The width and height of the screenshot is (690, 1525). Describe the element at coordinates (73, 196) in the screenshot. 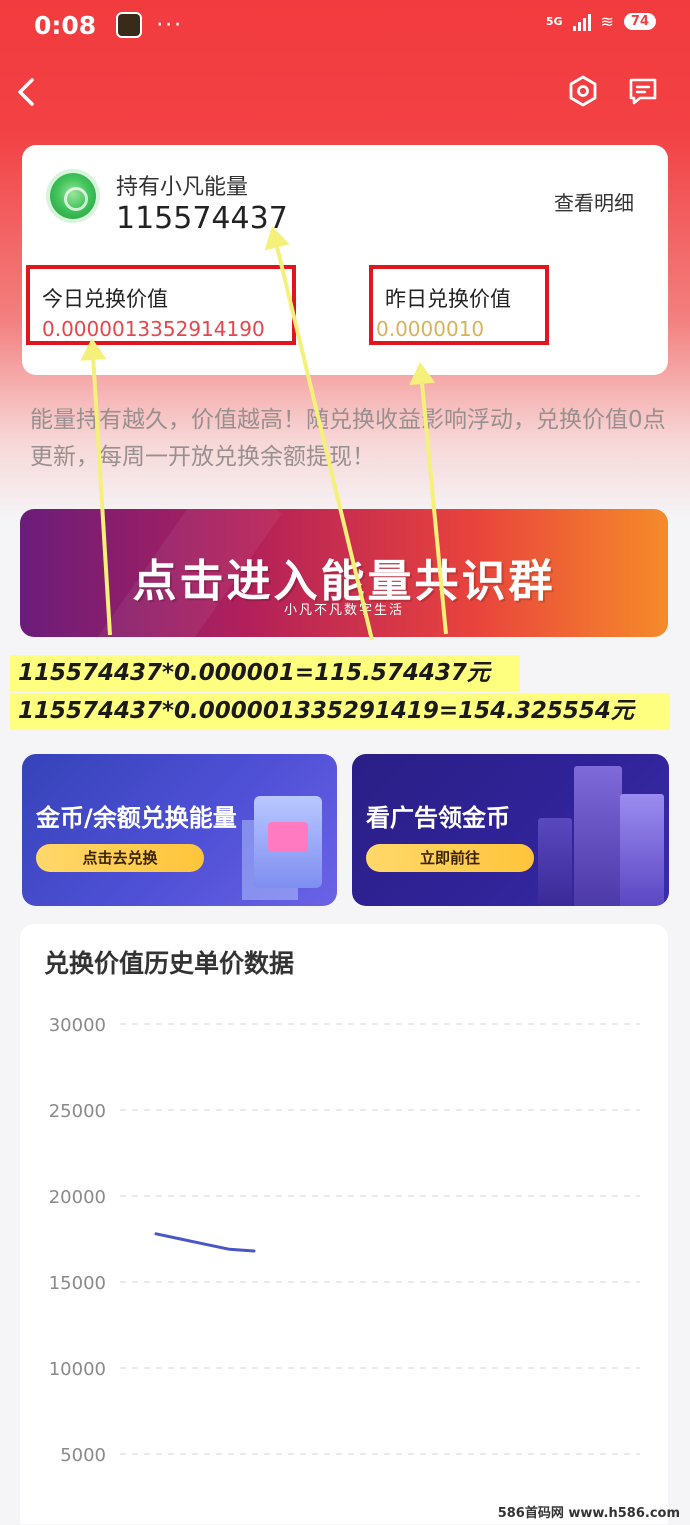

I see `energy-coin-icon` at that location.